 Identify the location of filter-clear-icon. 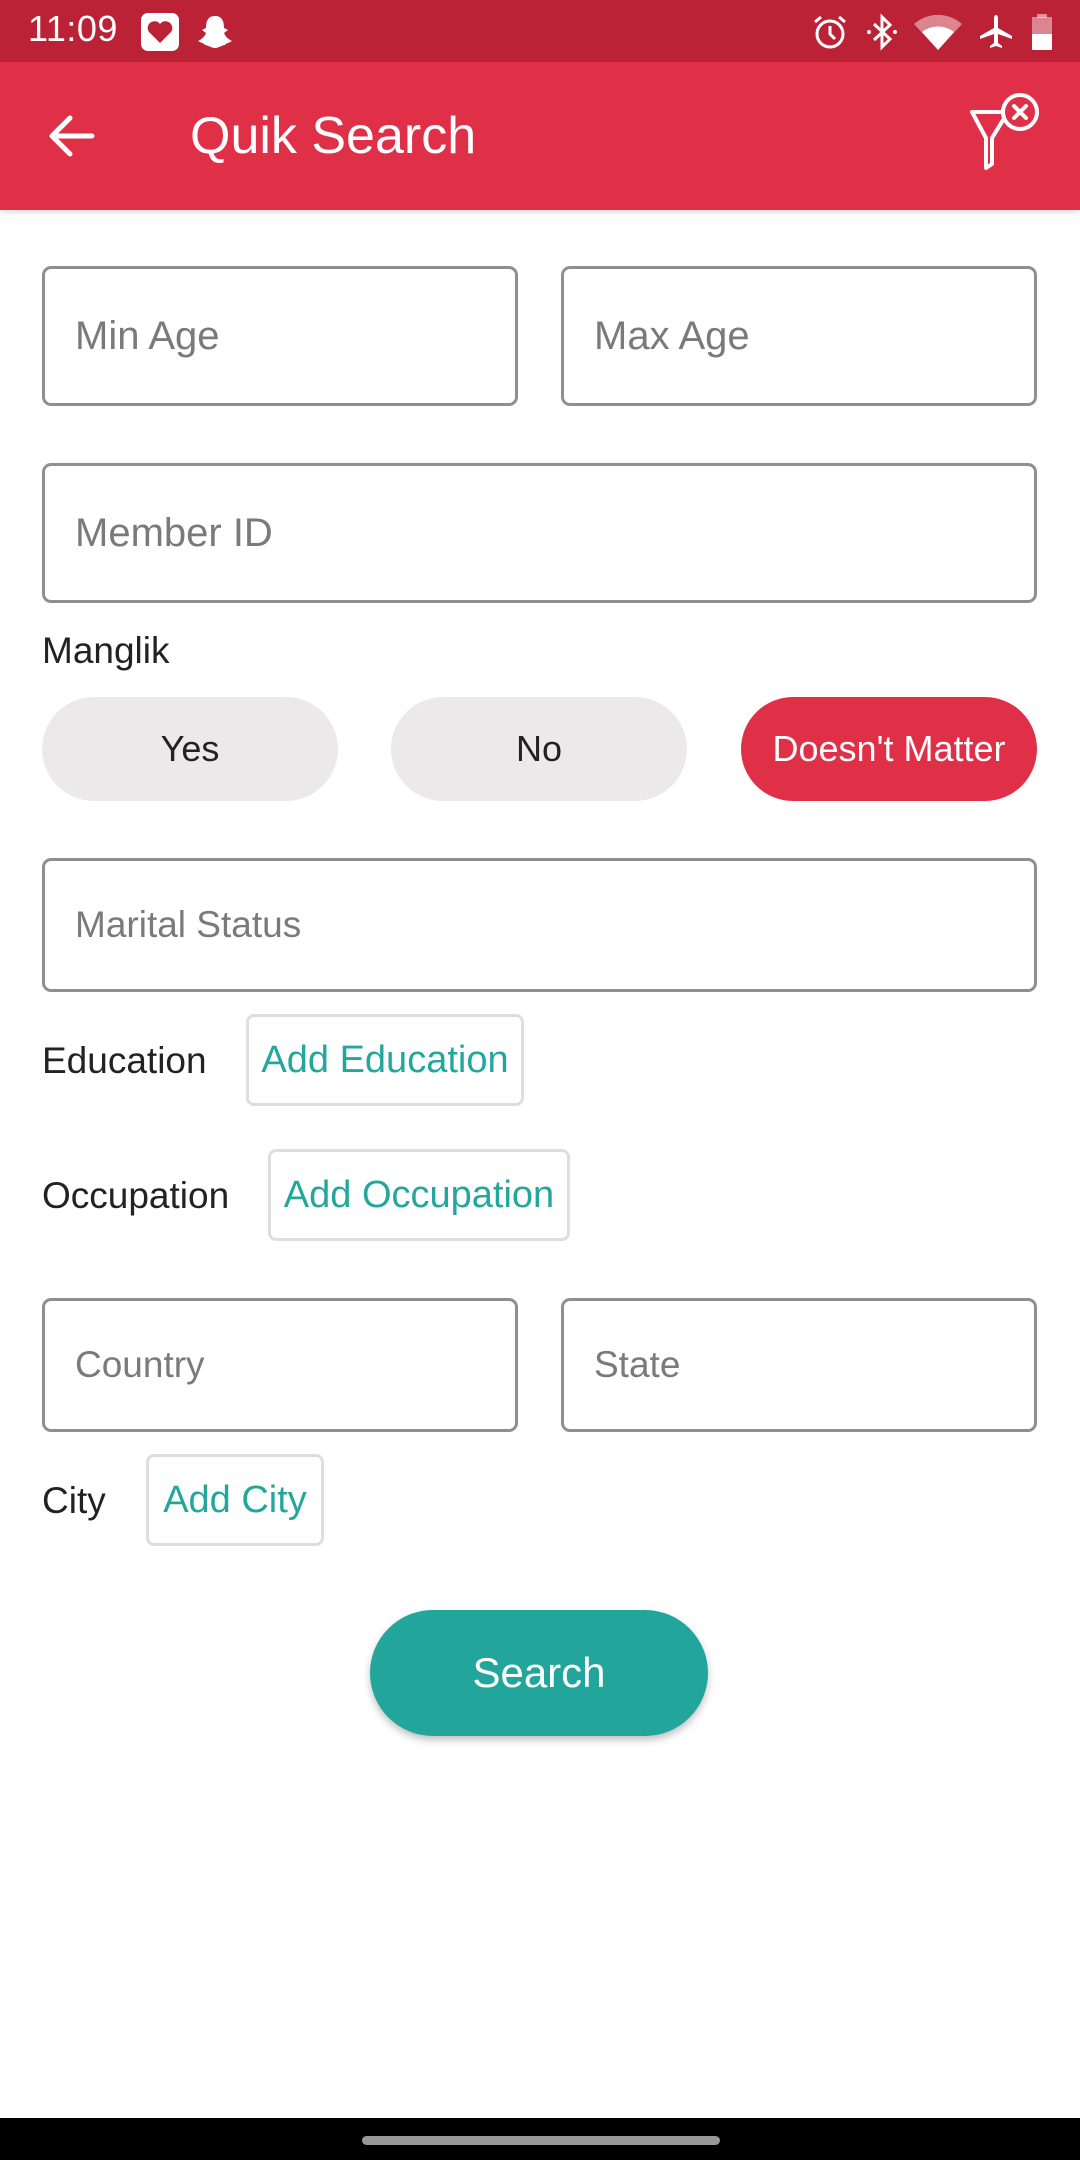
(1004, 131).